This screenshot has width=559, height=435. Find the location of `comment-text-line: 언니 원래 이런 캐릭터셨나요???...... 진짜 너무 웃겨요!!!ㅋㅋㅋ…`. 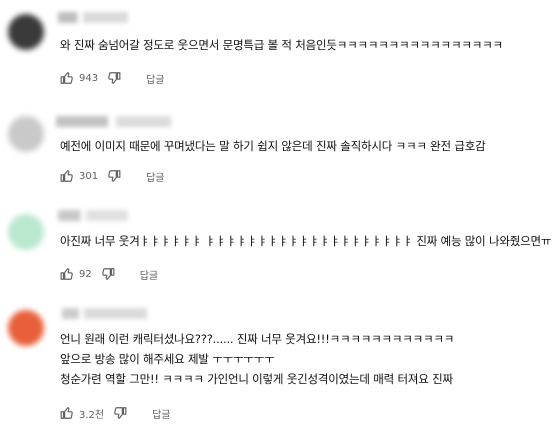

comment-text-line: 언니 원래 이런 캐릭터셨나요???...... 진짜 너무 웃겨요!!!ㅋㅋㅋ… is located at coordinates (257, 339).